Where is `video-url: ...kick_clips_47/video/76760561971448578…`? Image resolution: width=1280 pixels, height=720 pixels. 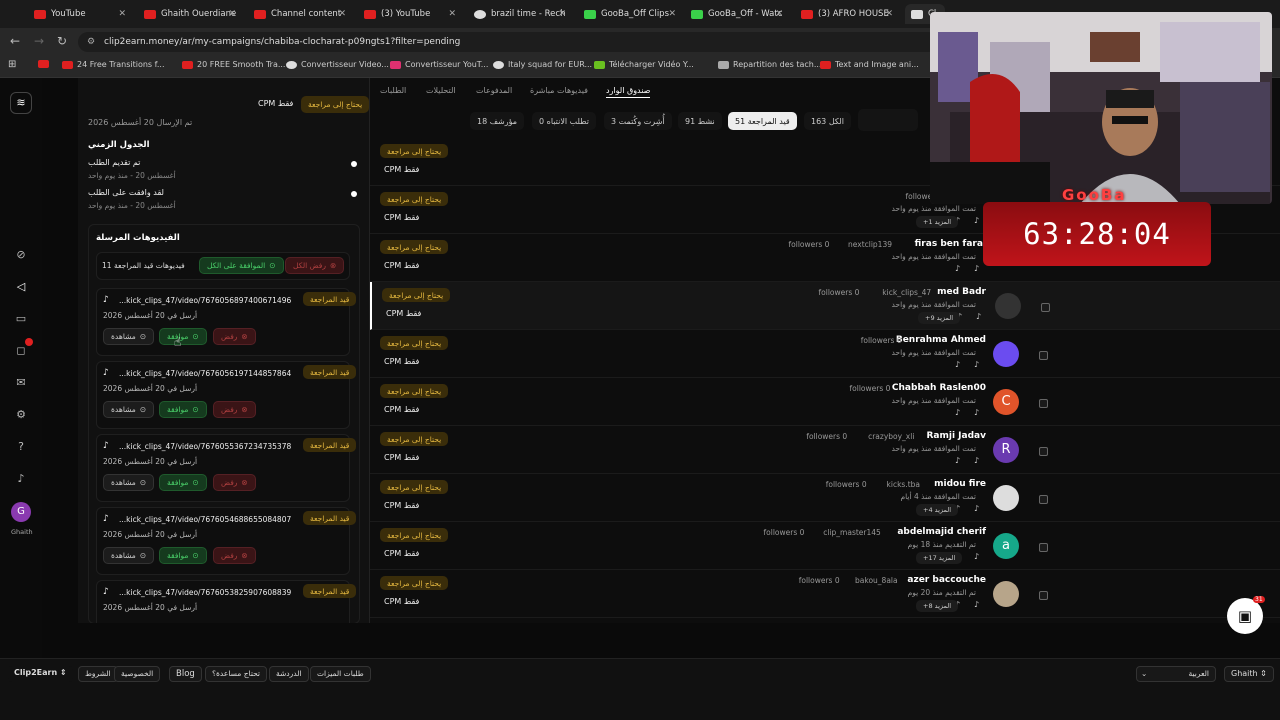 video-url: ...kick_clips_47/video/76760561971448578… is located at coordinates (205, 373).